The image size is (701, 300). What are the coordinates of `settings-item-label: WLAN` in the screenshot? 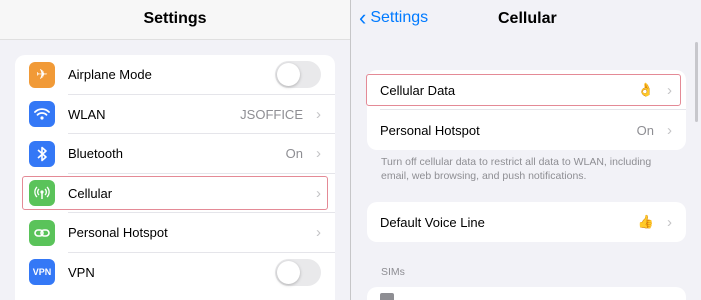 It's located at (87, 114).